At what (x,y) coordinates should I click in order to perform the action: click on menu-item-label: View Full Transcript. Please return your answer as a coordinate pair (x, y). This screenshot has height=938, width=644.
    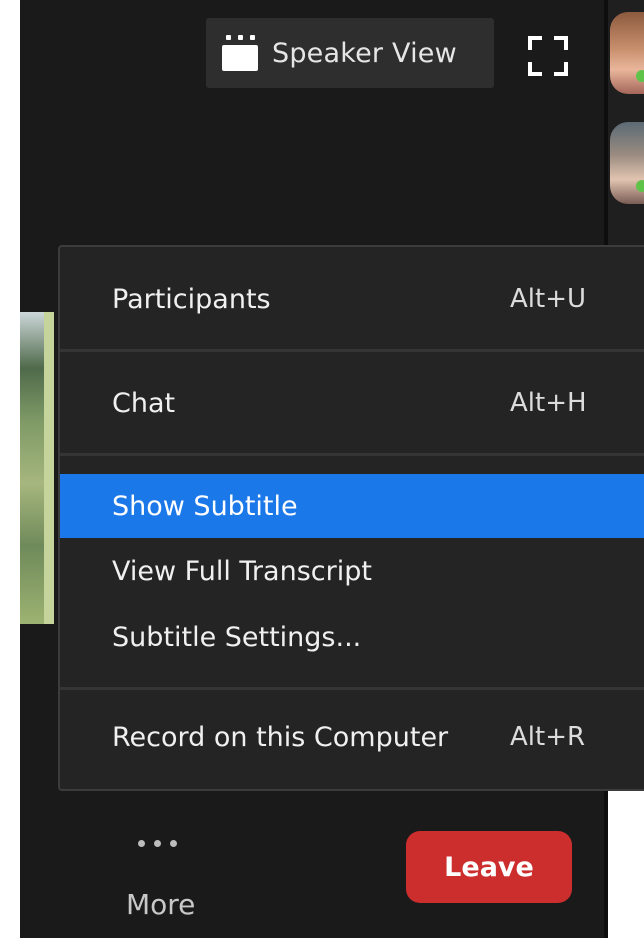
    Looking at the image, I should click on (242, 571).